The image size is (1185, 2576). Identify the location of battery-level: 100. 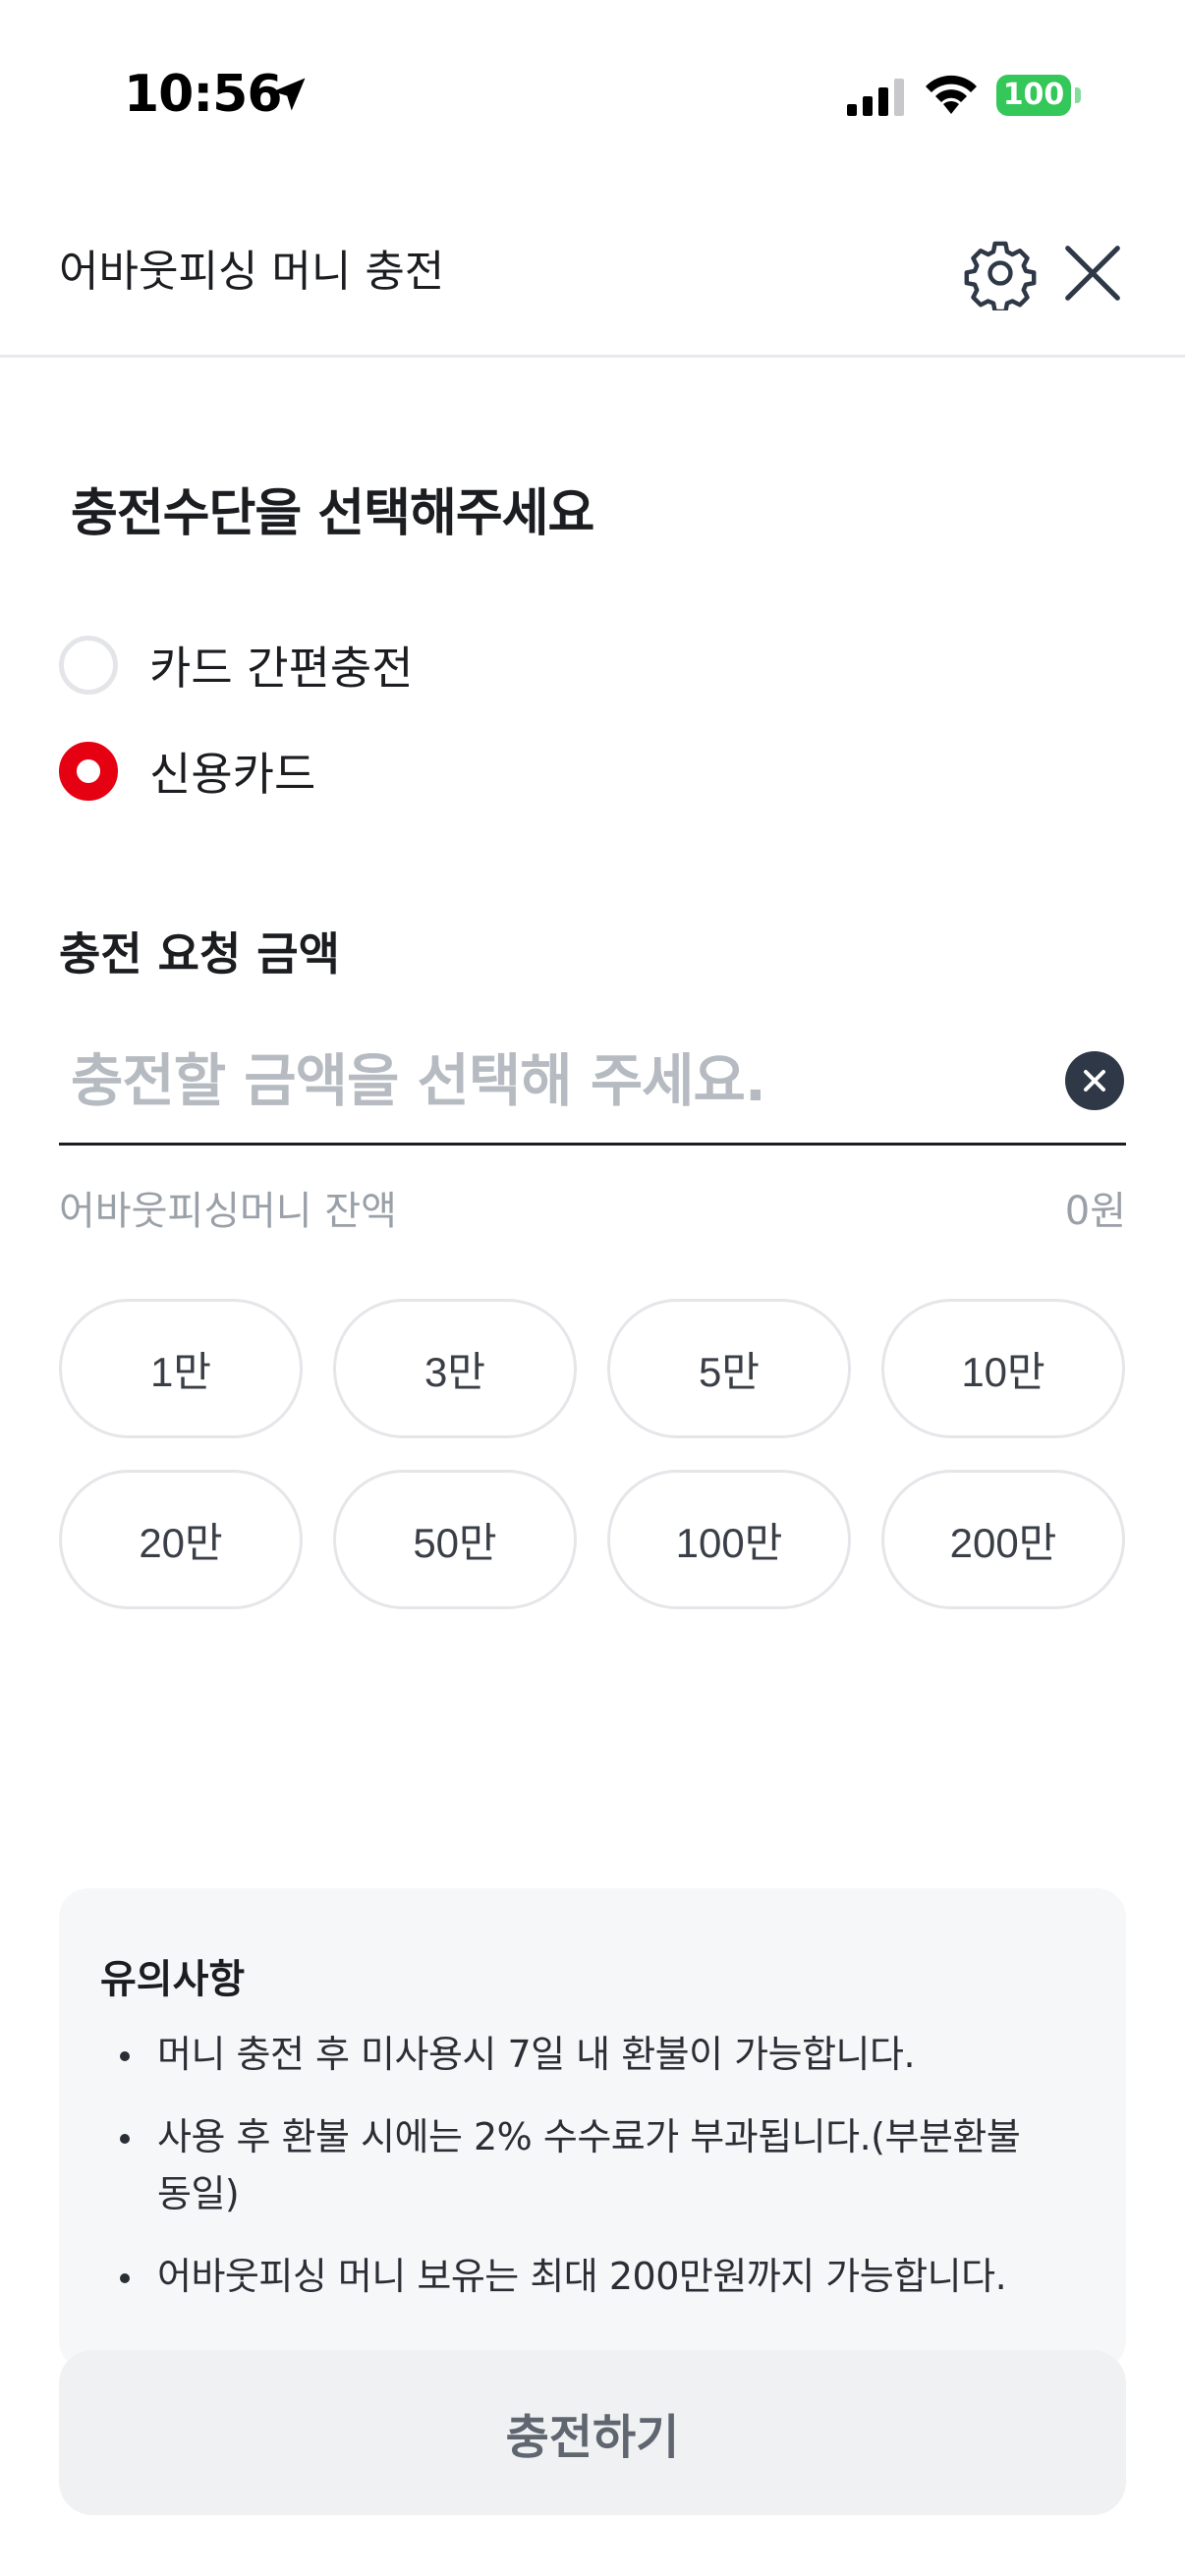
(1034, 95).